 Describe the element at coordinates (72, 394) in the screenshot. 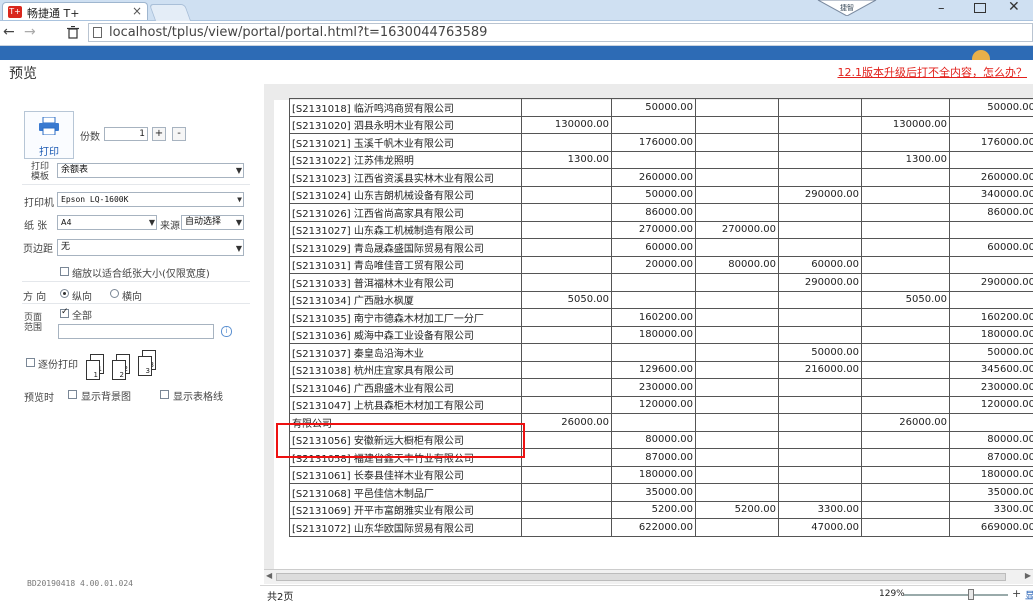

I see `show-background-checkbox` at that location.